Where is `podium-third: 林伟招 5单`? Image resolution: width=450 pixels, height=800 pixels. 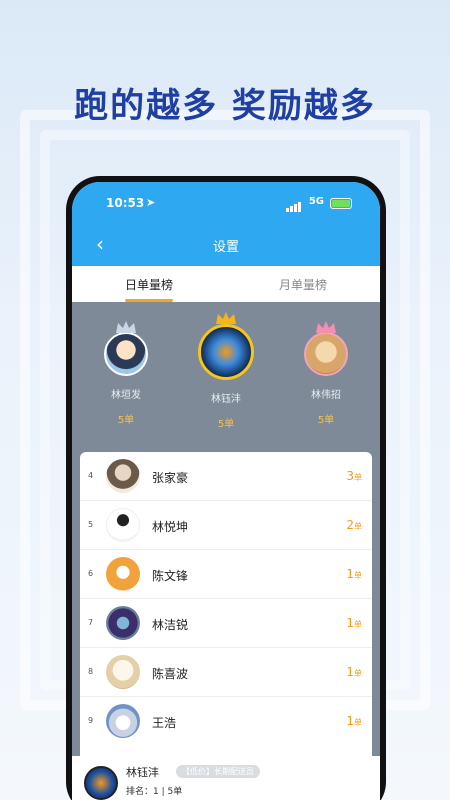
podium-third: 林伟招 5单 is located at coordinates (326, 373).